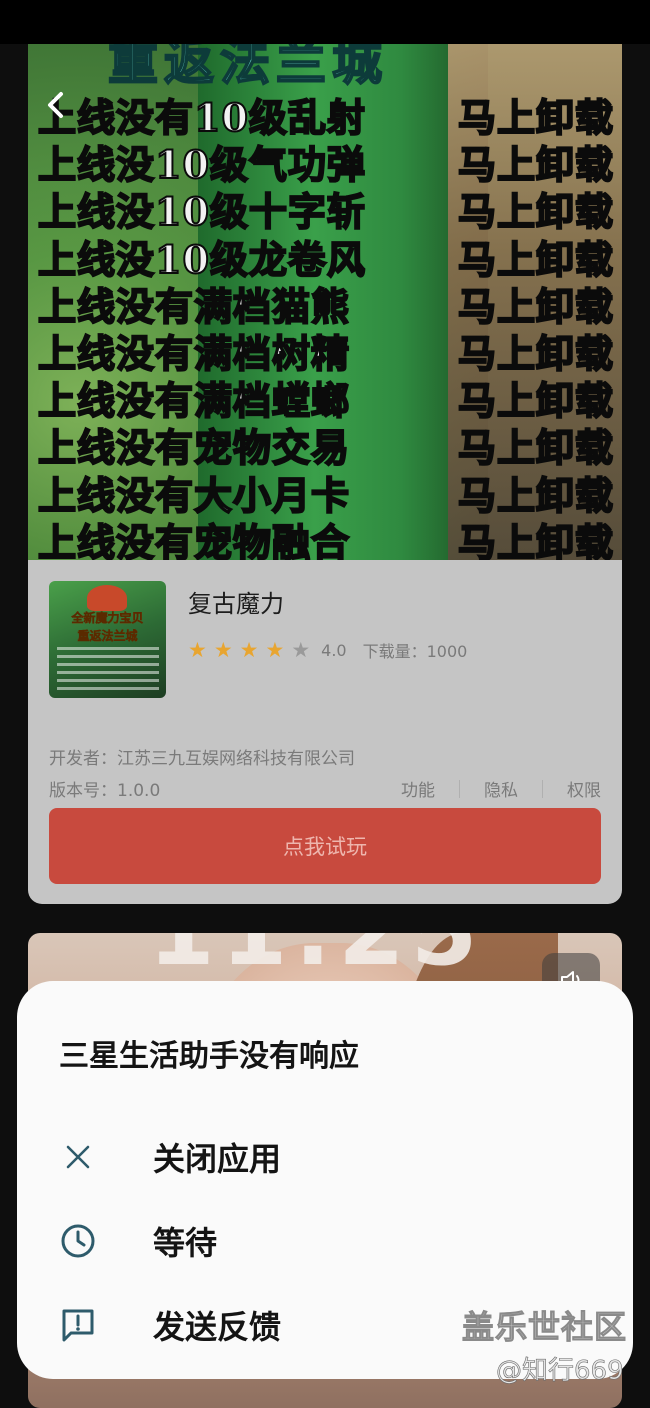  I want to click on rating-row: ★ ★ ★ ★ ★ 4.0 下载量：1000, so click(327, 650).